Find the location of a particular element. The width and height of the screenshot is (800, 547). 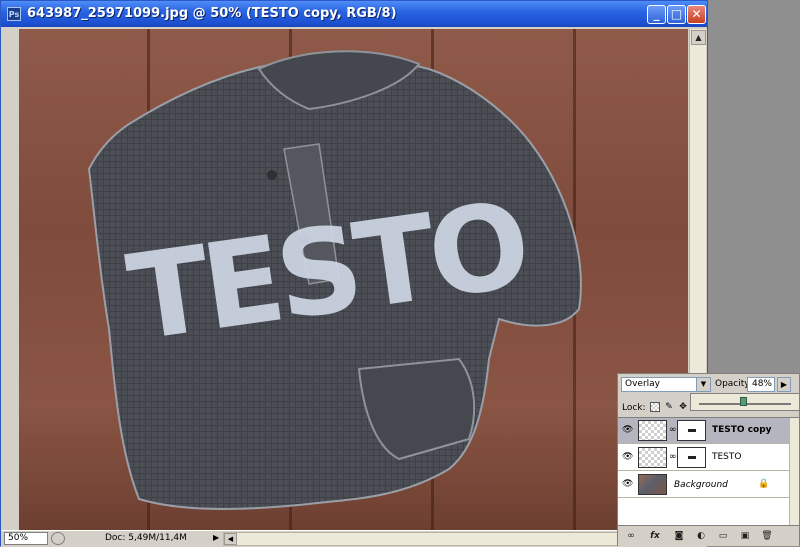

layer-row-testo: 👁 ∞ TESTO is located at coordinates (708, 458).